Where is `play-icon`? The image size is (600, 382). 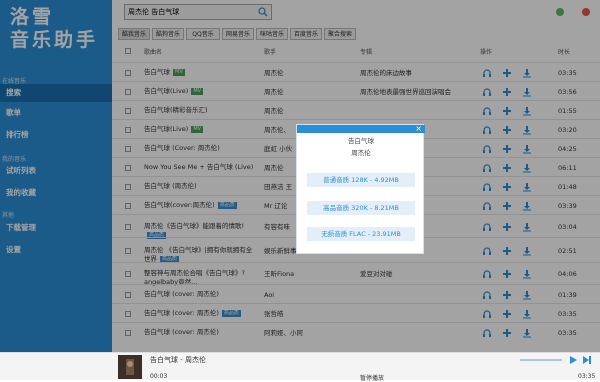
play-icon is located at coordinates (573, 360).